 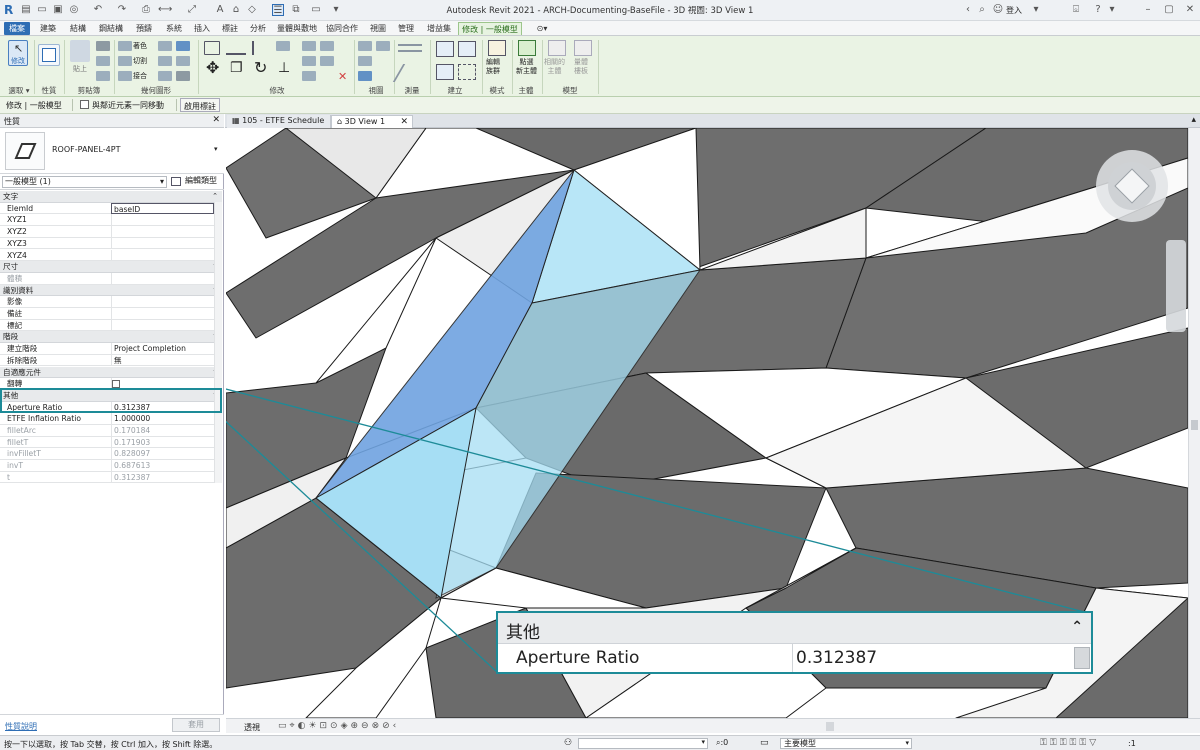 I want to click on maximize-icon: ▢, so click(x=1169, y=10).